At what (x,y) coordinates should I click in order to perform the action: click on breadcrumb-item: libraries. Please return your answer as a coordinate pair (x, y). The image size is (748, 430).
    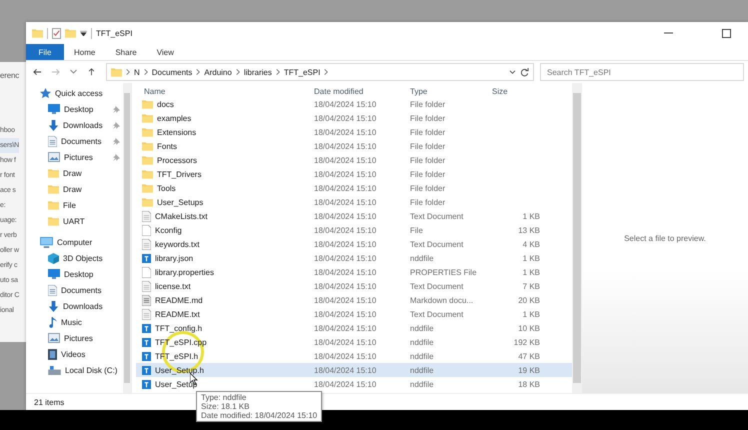
    Looking at the image, I should click on (258, 72).